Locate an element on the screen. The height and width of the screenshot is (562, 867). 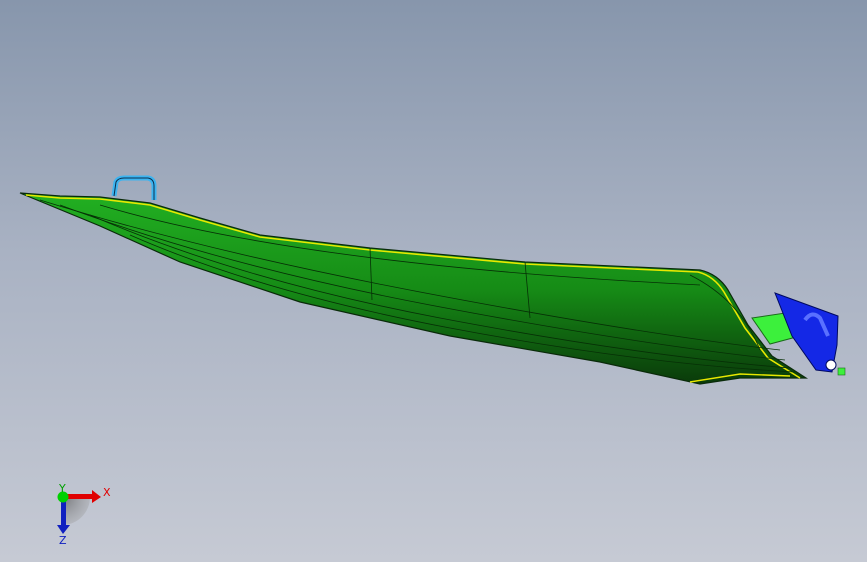
bracket-hole is located at coordinates (831, 365).